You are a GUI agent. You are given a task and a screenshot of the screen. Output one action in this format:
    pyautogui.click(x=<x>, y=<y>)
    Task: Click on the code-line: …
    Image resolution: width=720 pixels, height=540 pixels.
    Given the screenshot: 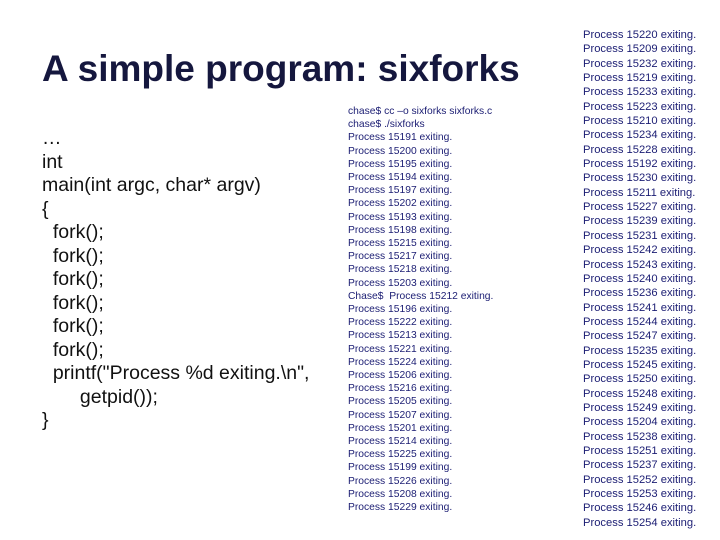 What is the action you would take?
    pyautogui.click(x=52, y=138)
    